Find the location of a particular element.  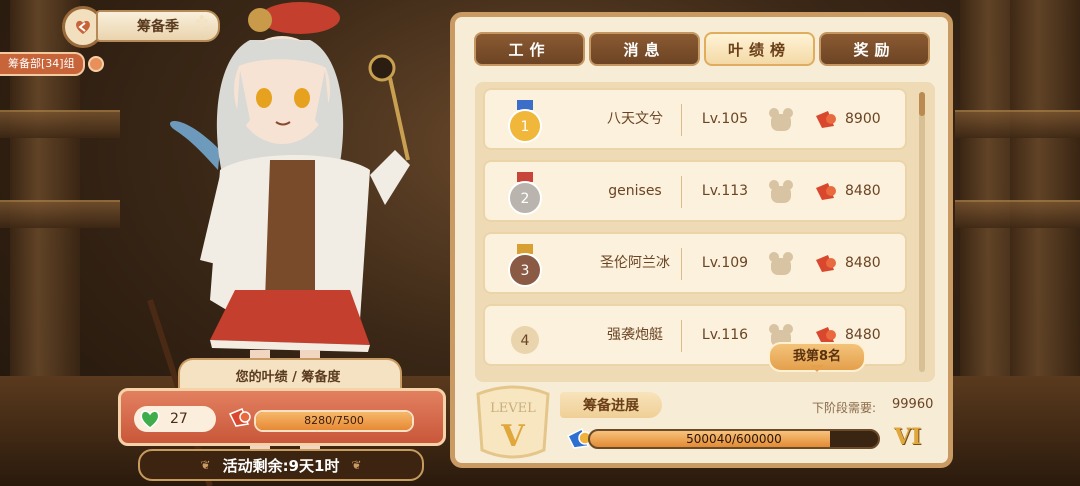

level-word: LEVEL is located at coordinates (513, 408).